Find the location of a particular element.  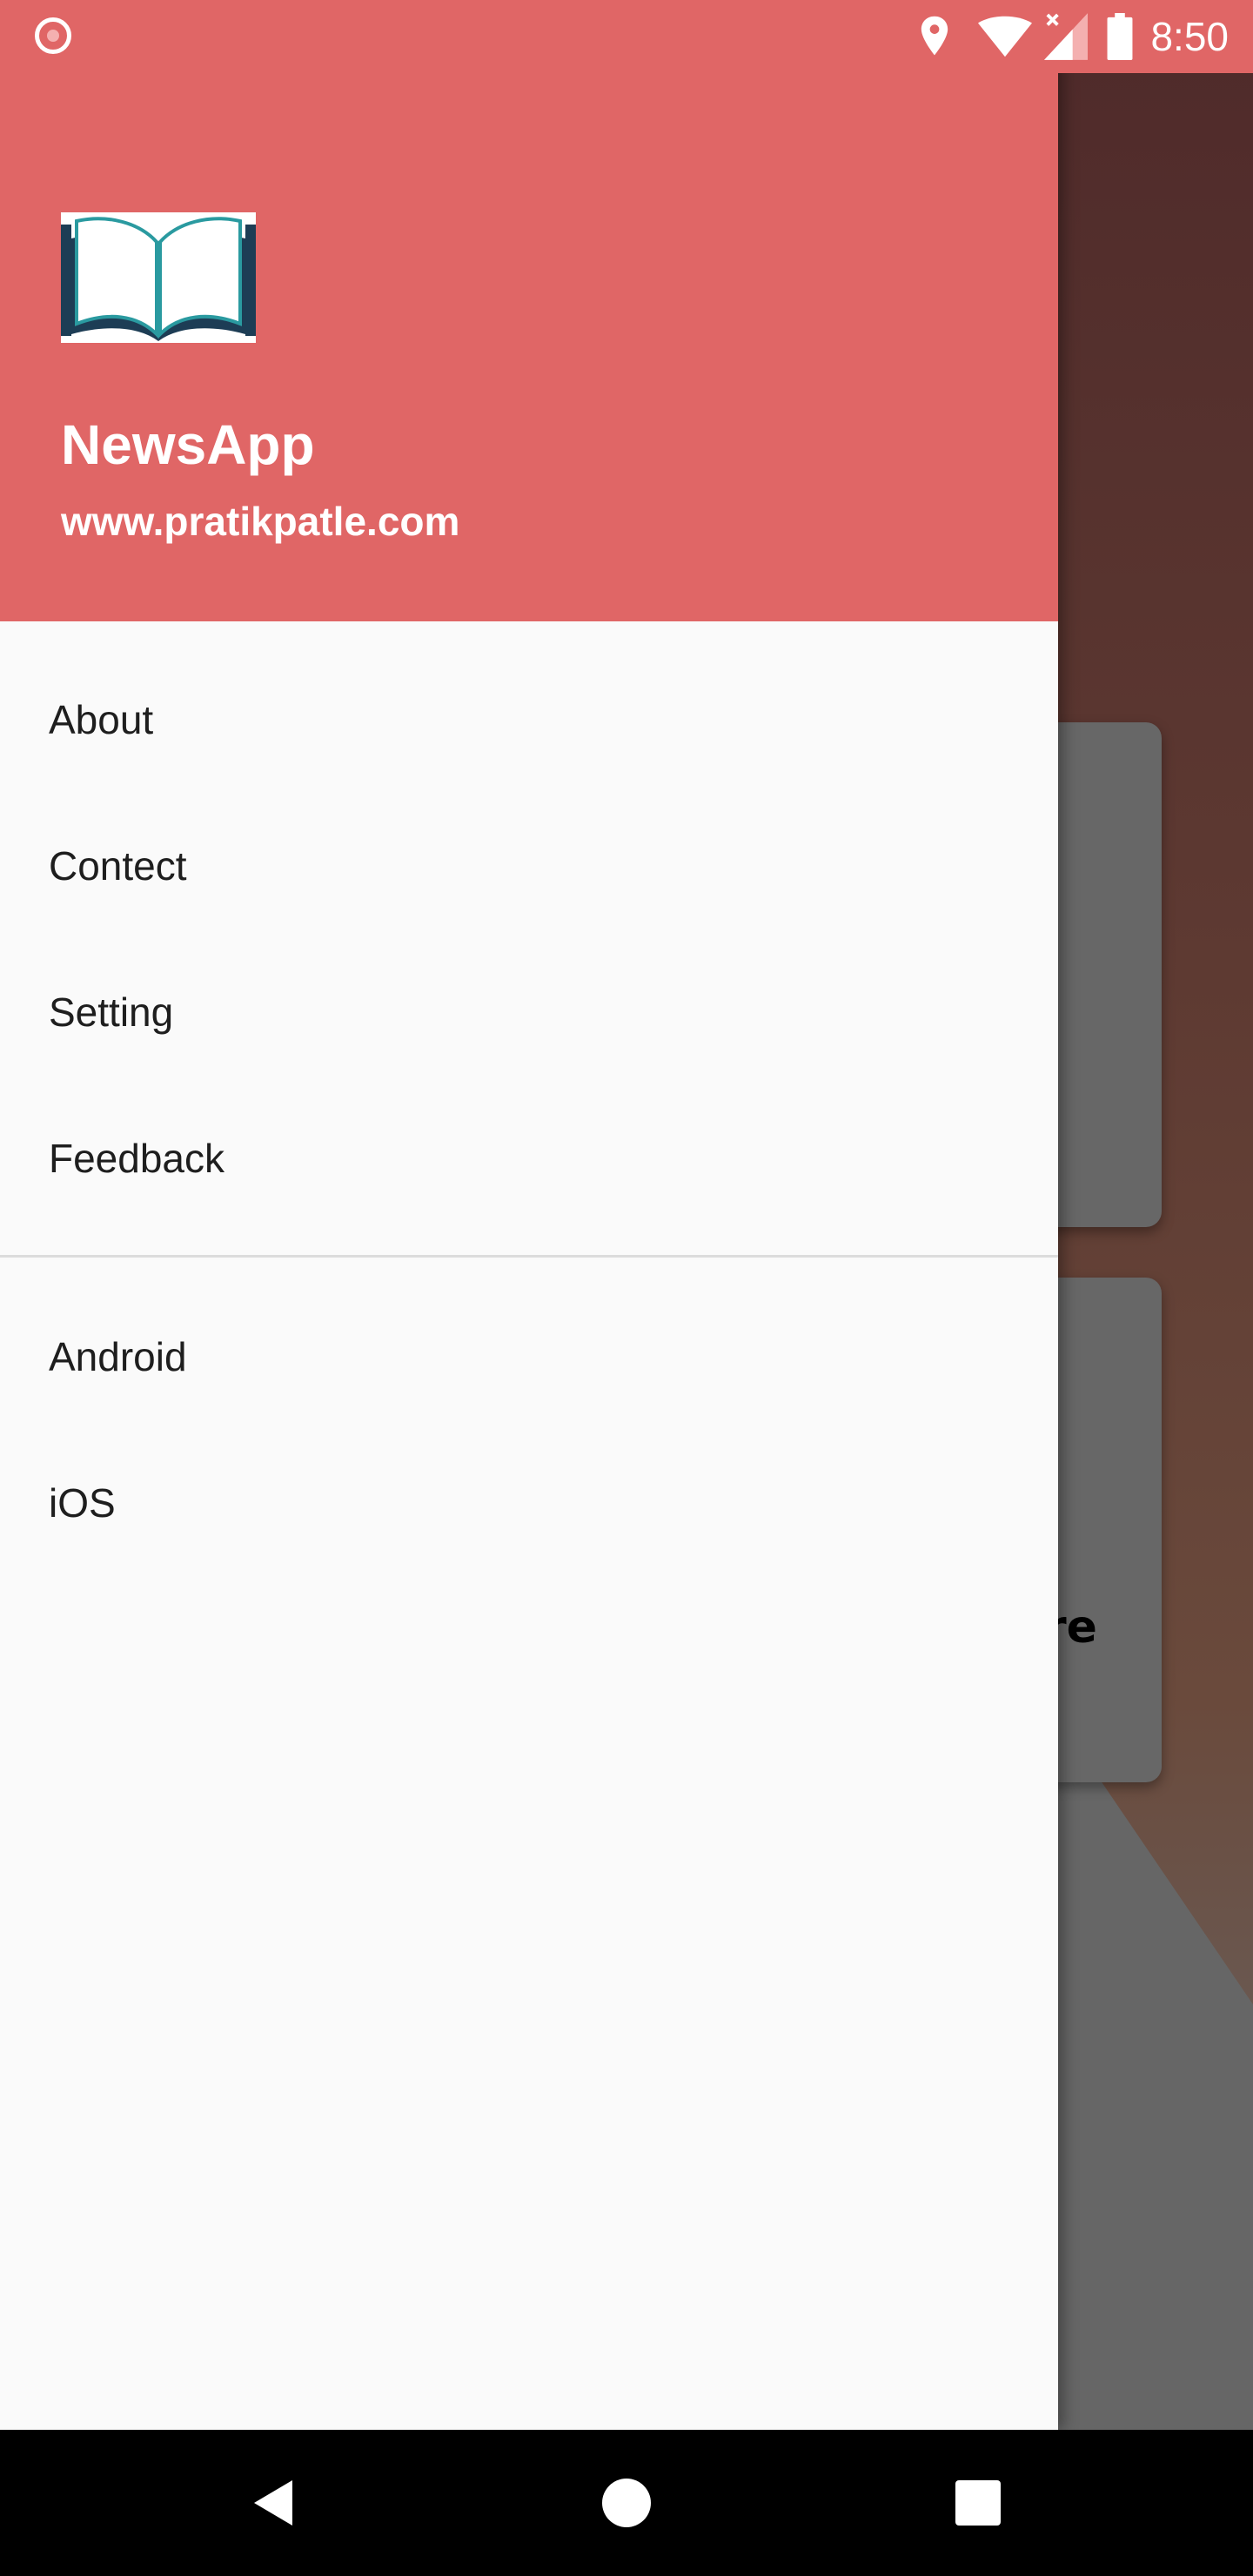

menu-item-feedback: Feedback is located at coordinates (527, 1158).